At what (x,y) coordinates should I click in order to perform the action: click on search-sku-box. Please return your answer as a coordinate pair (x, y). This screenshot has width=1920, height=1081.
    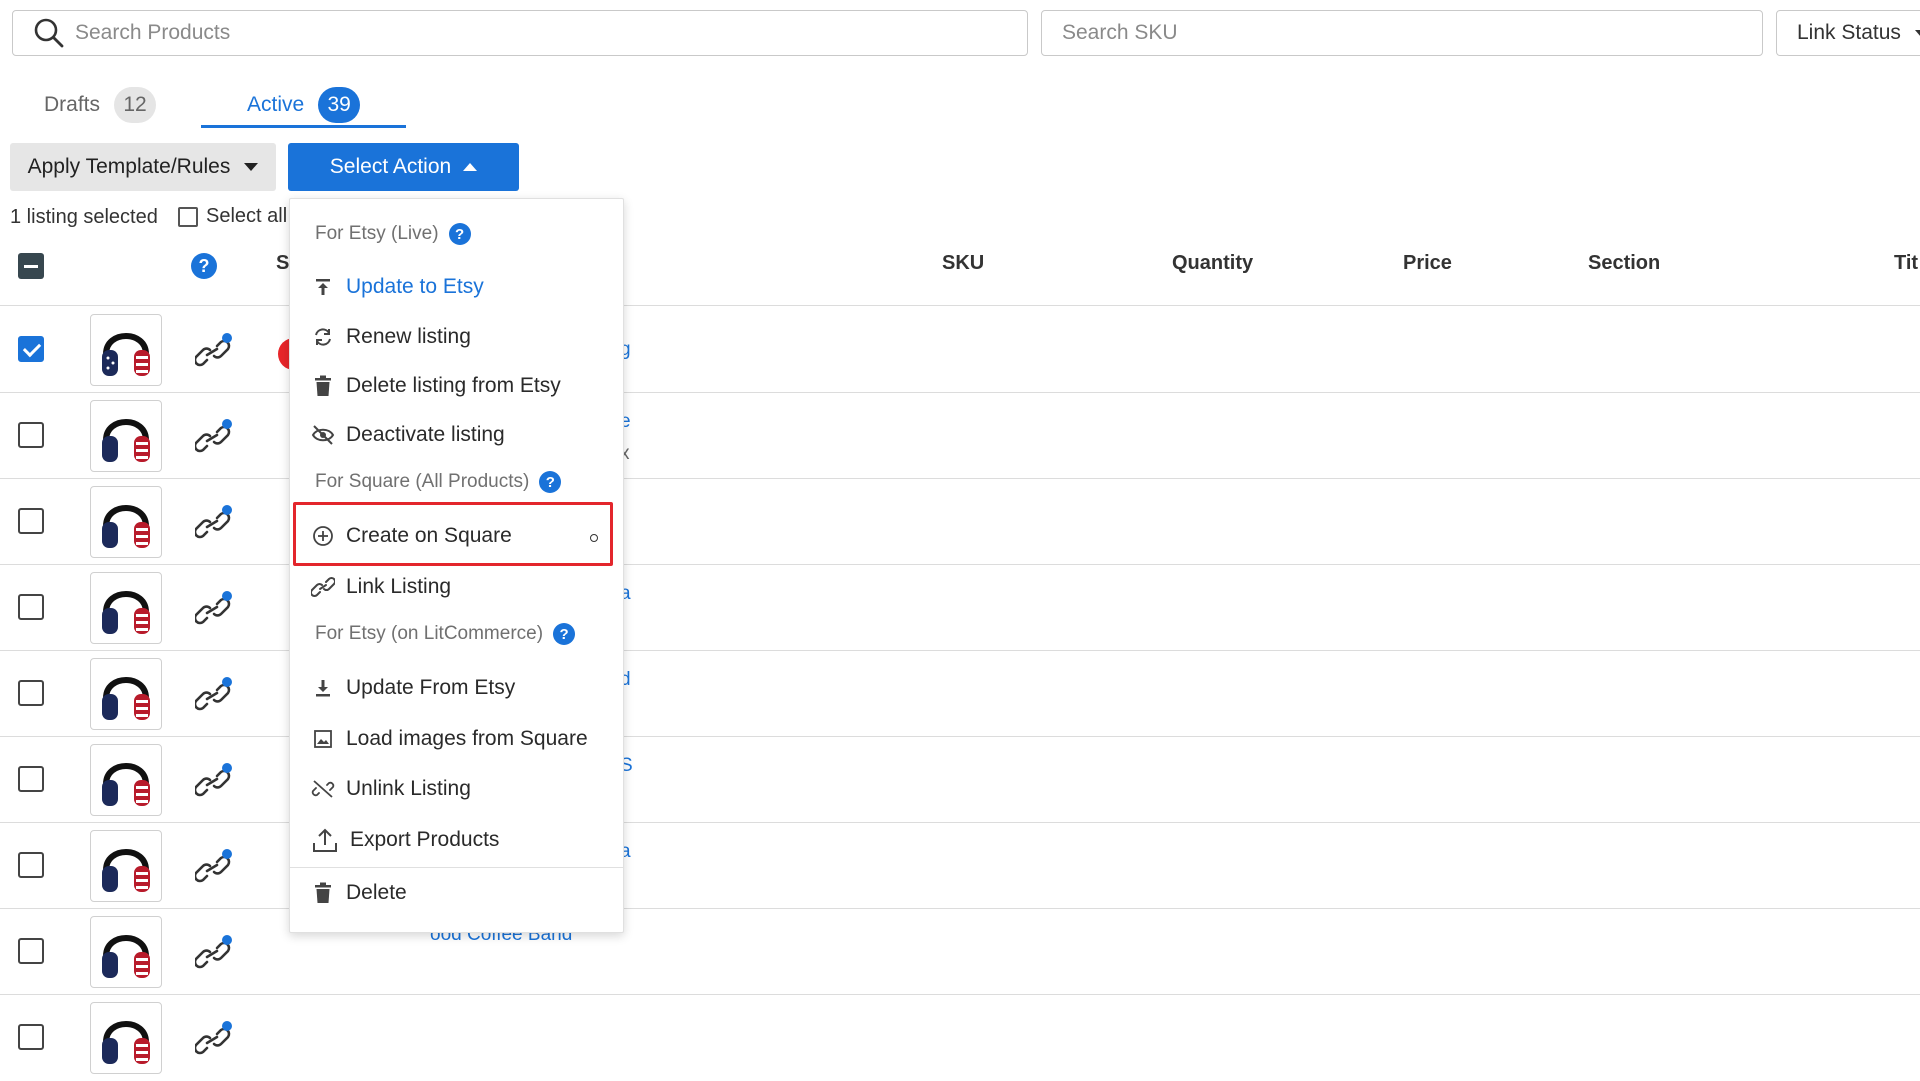
    Looking at the image, I should click on (1402, 33).